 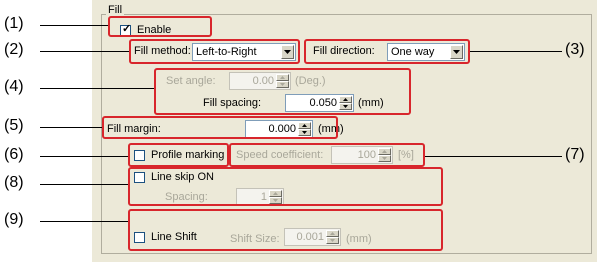 What do you see at coordinates (14, 23) in the screenshot?
I see `callout-1: (1)` at bounding box center [14, 23].